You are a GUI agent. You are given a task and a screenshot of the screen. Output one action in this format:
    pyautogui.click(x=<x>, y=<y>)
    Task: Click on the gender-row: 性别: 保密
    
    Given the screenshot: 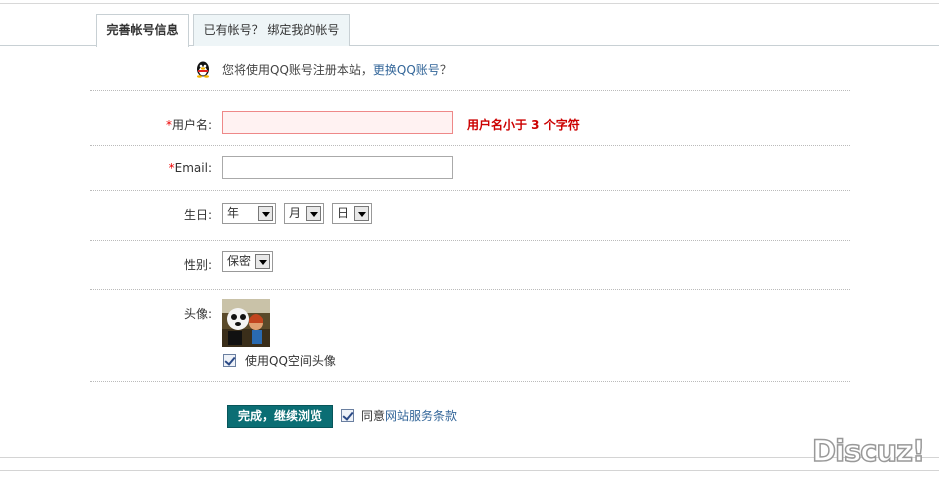 What is the action you would take?
    pyautogui.click(x=470, y=265)
    